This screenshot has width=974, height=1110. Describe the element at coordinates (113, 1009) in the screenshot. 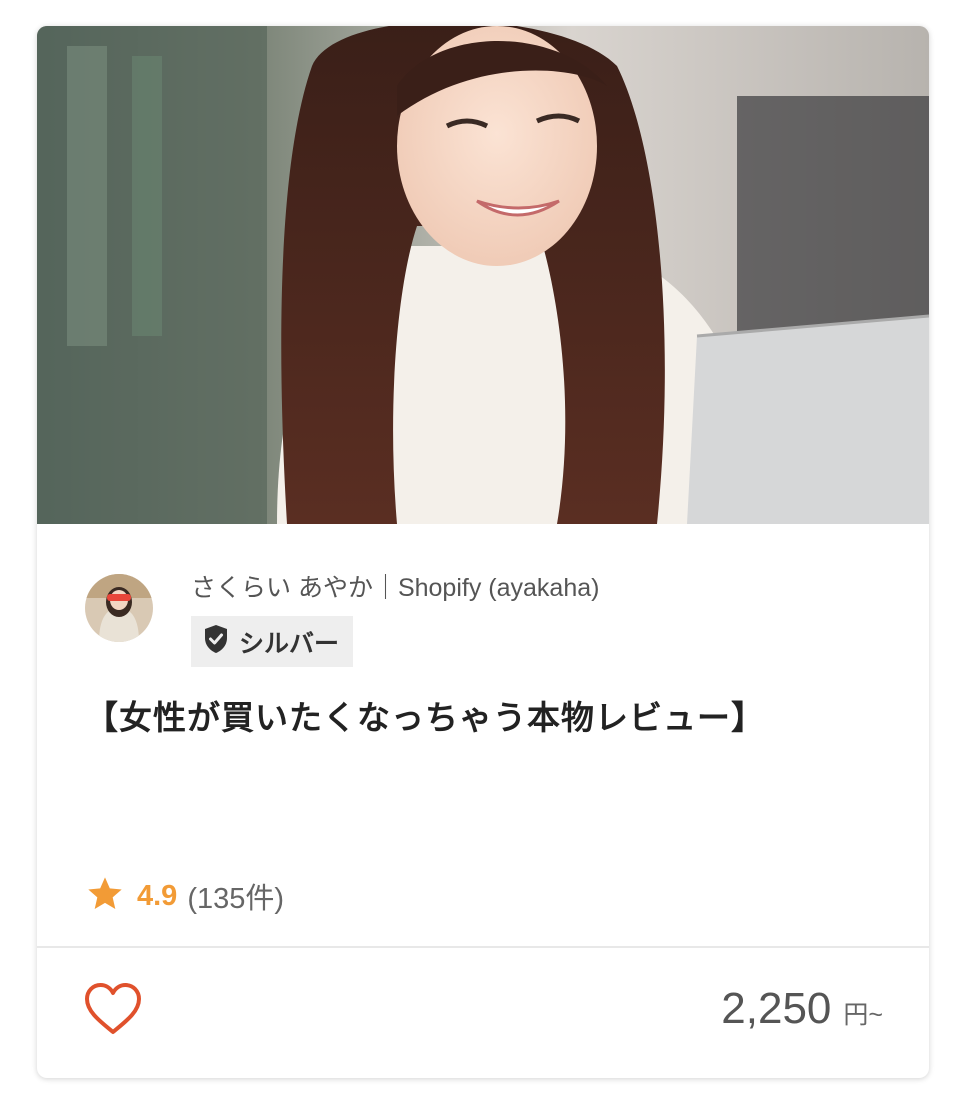

I see `favorite-button` at that location.